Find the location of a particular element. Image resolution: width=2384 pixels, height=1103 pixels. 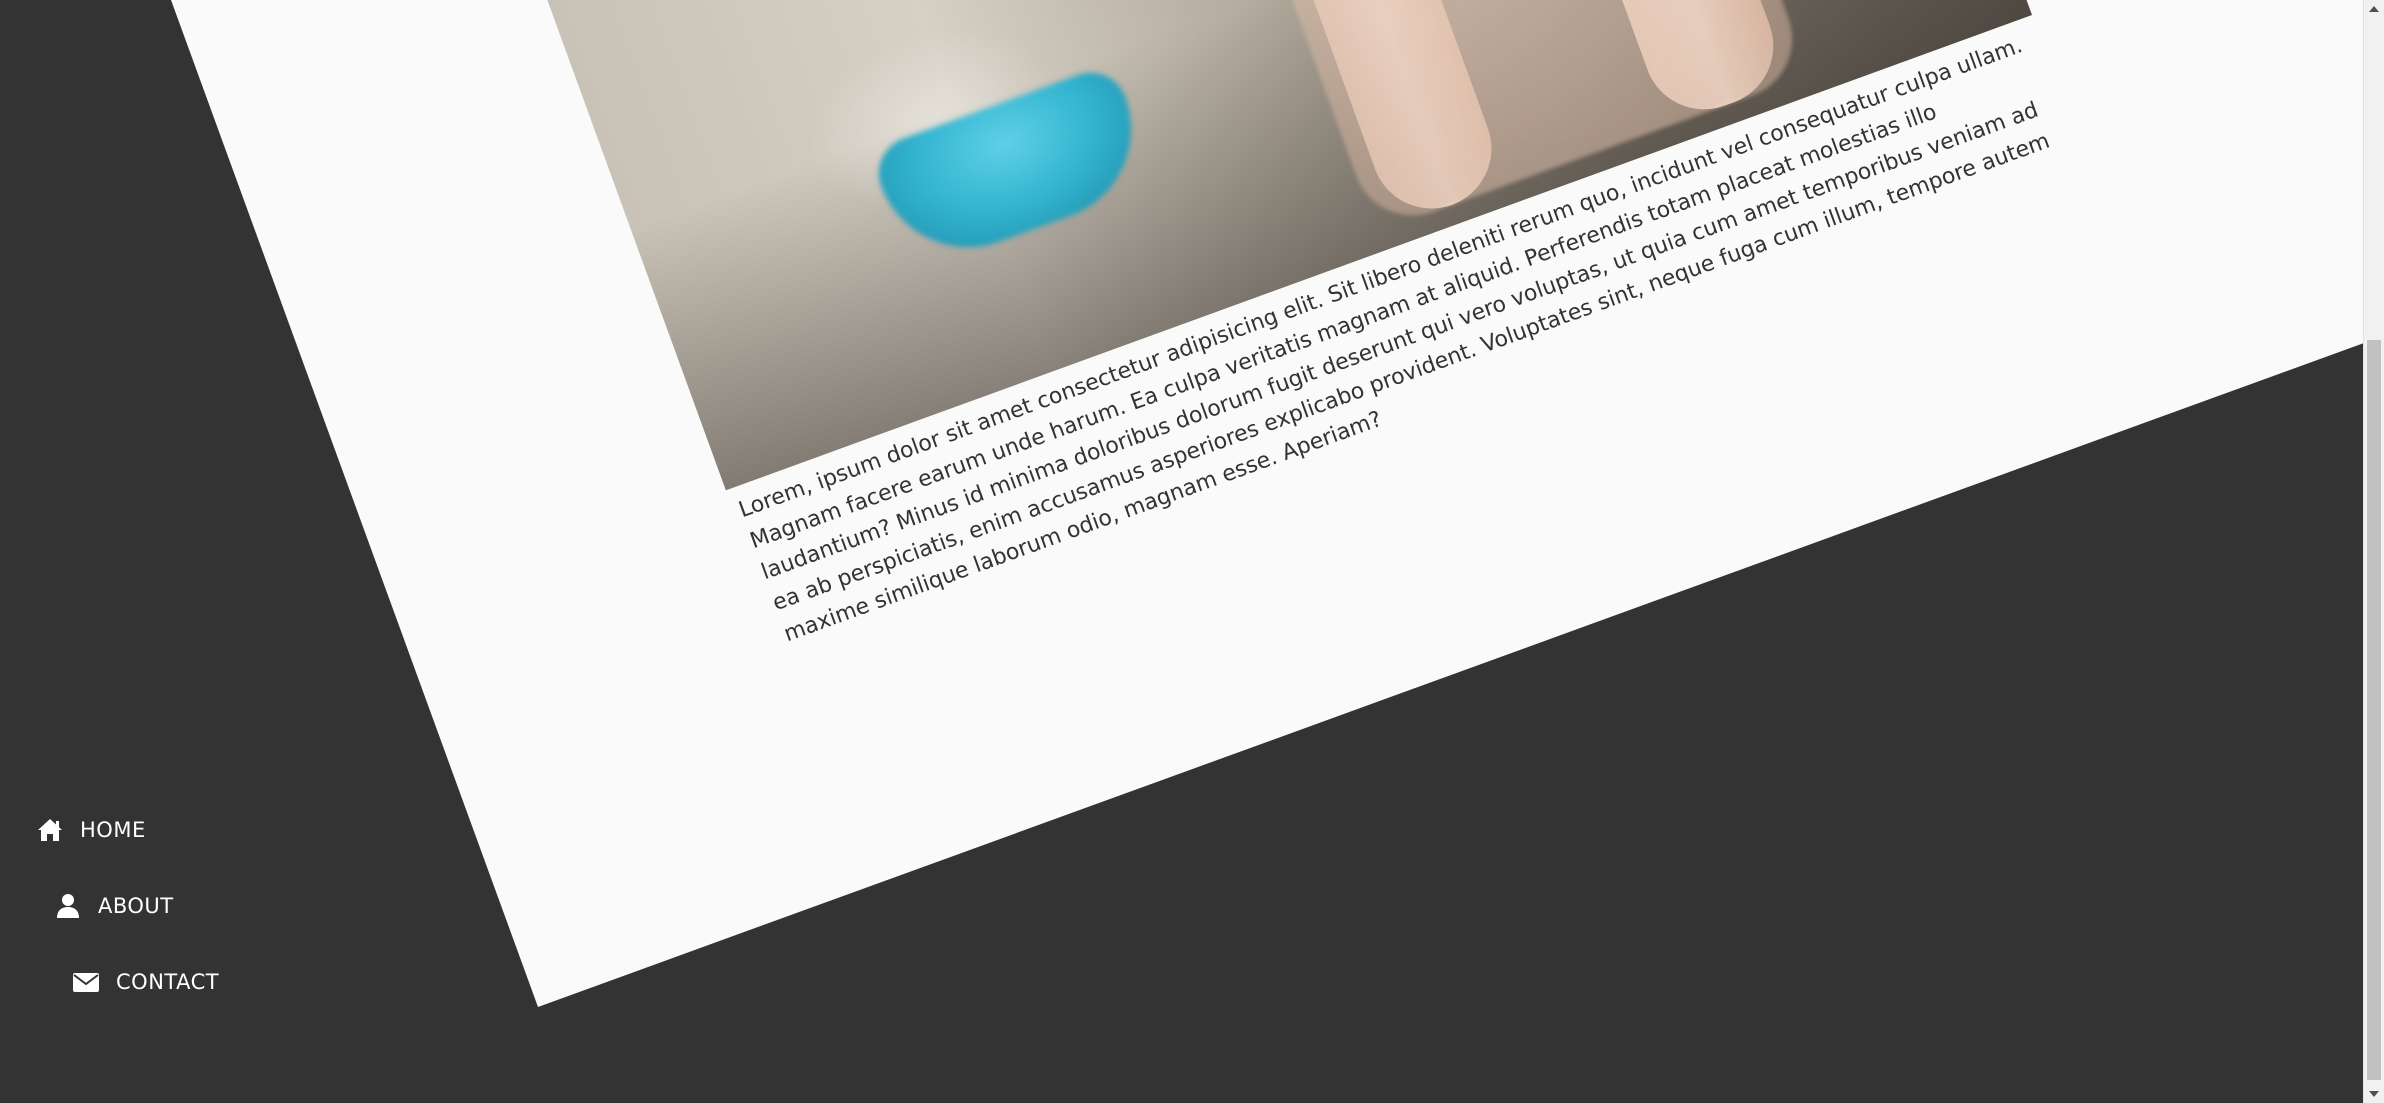

envelope-icon is located at coordinates (86, 982).